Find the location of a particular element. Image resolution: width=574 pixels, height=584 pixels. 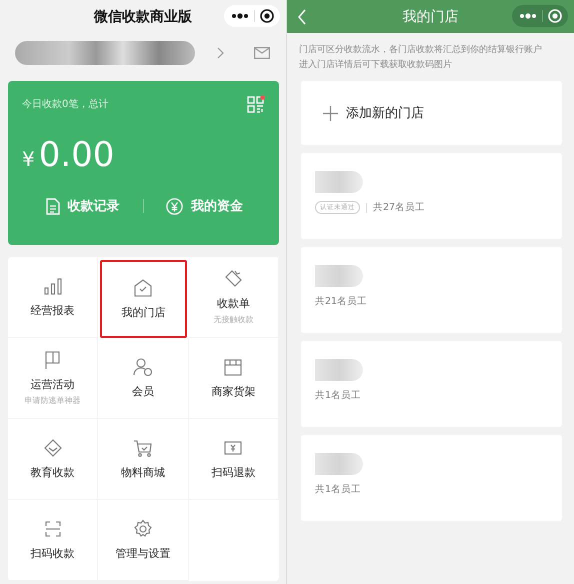

app-title: 微信收款商业版 is located at coordinates (143, 17).